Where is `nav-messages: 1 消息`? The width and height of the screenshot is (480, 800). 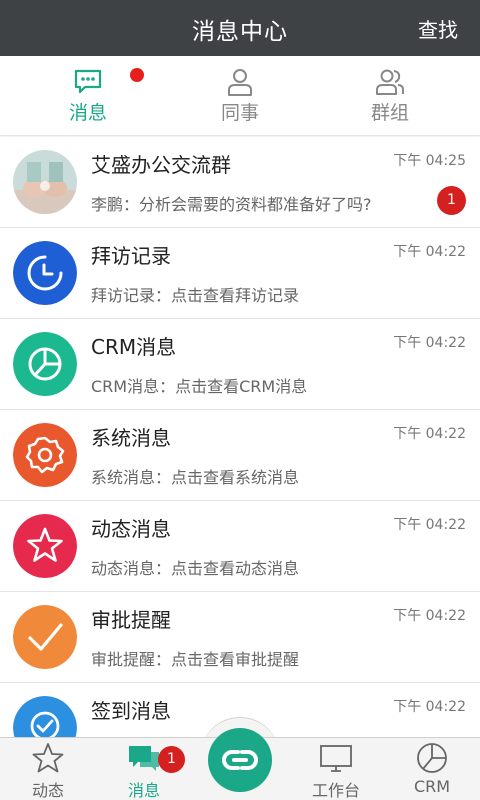
nav-messages: 1 消息 is located at coordinates (144, 769).